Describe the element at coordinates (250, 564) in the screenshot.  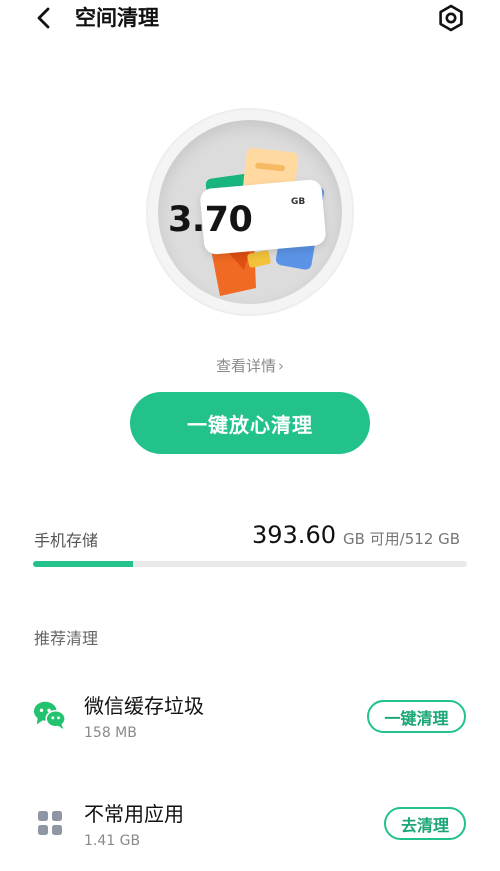
I see `storage-progress-bar` at that location.